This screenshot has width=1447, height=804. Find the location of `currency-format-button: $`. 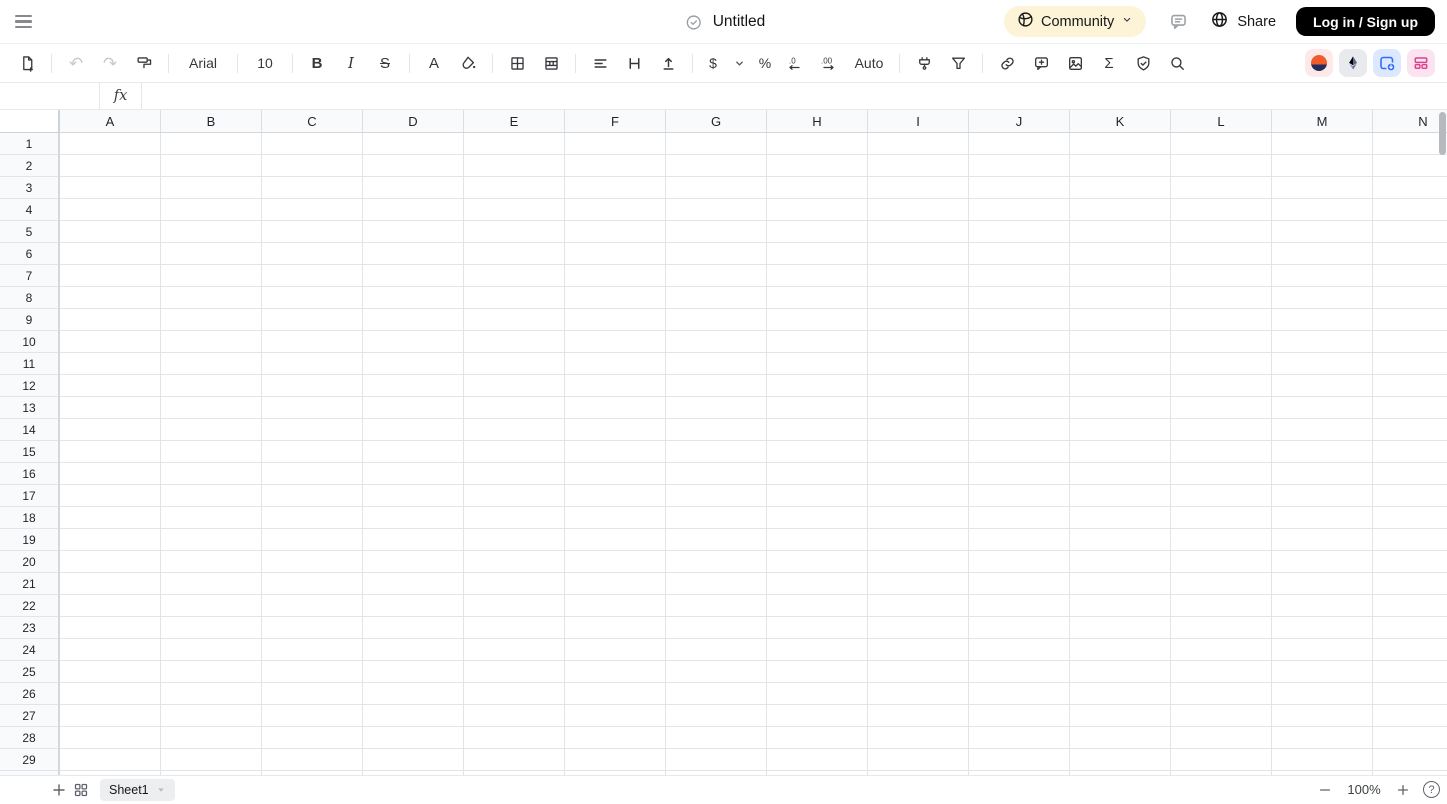

currency-format-button: $ is located at coordinates (713, 63).